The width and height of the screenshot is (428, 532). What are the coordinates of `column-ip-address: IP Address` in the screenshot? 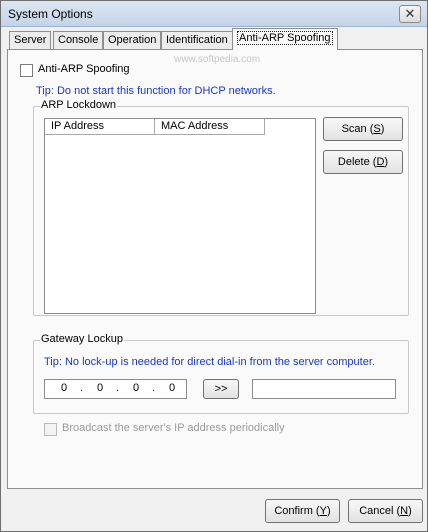 It's located at (100, 127).